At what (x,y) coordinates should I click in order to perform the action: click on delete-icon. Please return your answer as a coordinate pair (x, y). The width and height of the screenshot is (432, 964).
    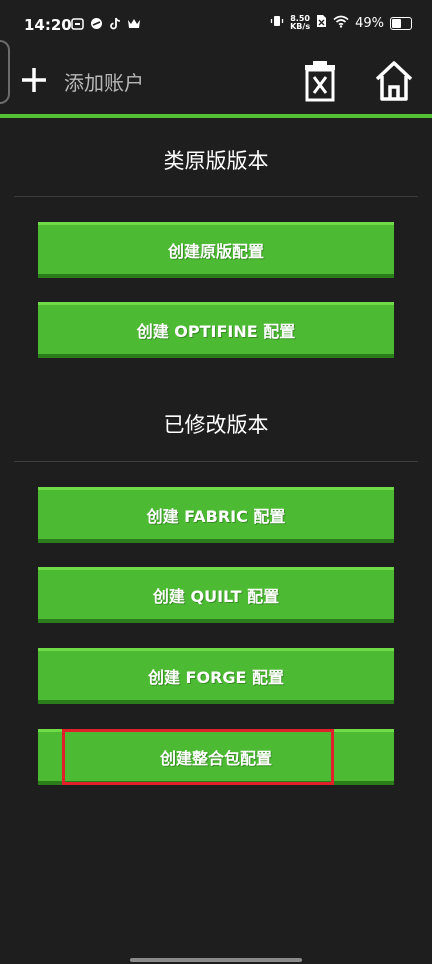
    Looking at the image, I should click on (320, 81).